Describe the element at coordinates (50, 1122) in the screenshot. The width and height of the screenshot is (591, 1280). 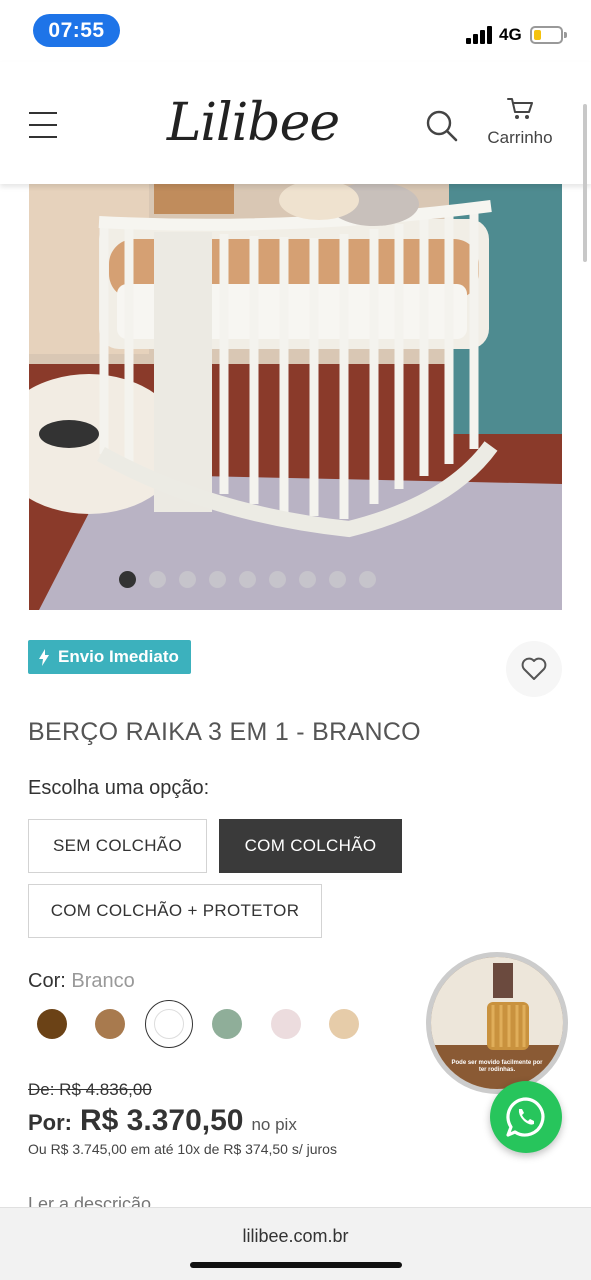
I see `price-prefix: Por:` at that location.